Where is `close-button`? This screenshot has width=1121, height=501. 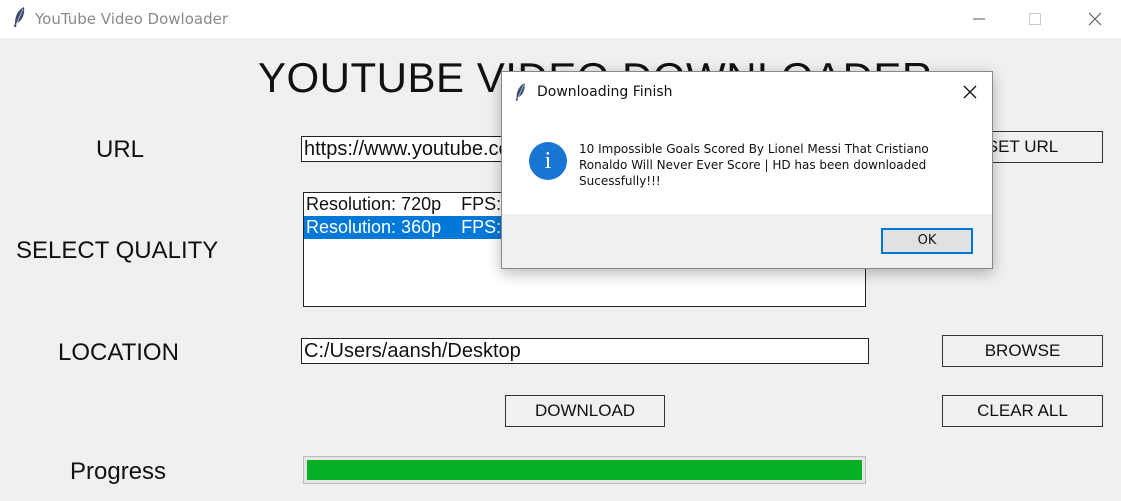 close-button is located at coordinates (1095, 19).